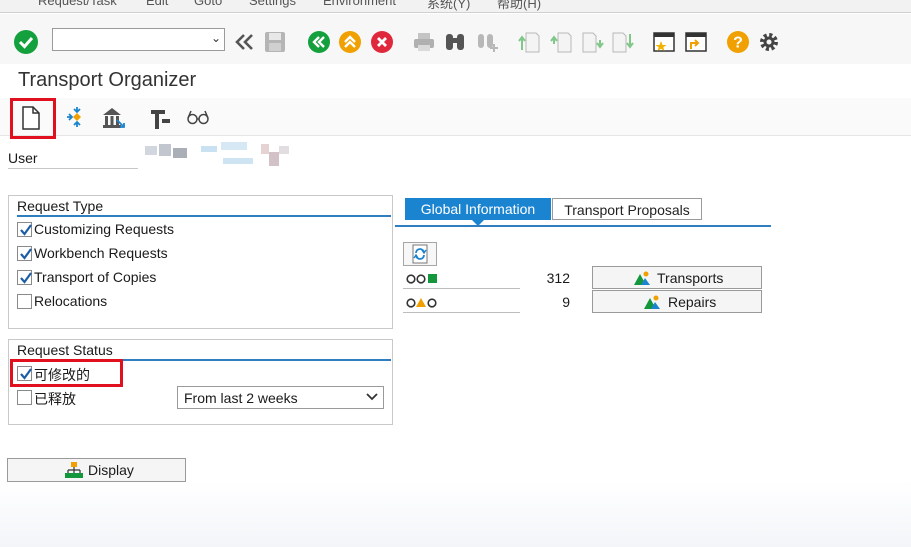  What do you see at coordinates (359, 4) in the screenshot?
I see `menu-environment: Environment` at bounding box center [359, 4].